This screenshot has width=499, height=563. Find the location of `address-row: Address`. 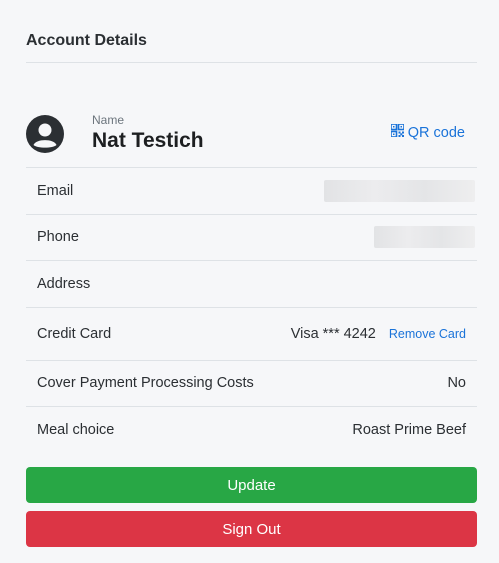

address-row: Address is located at coordinates (251, 283).